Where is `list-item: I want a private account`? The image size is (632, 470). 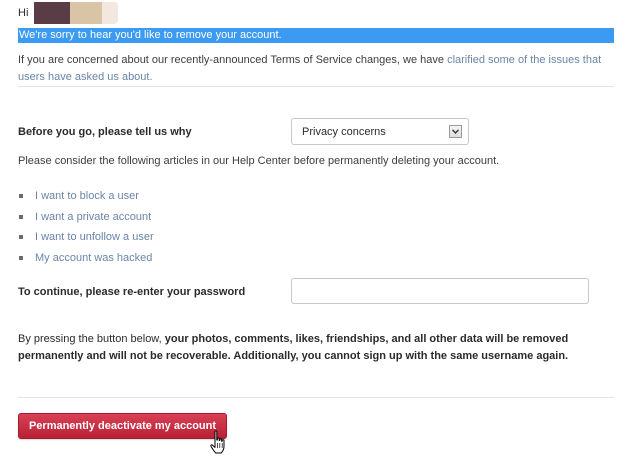
list-item: I want a private account is located at coordinates (86, 217).